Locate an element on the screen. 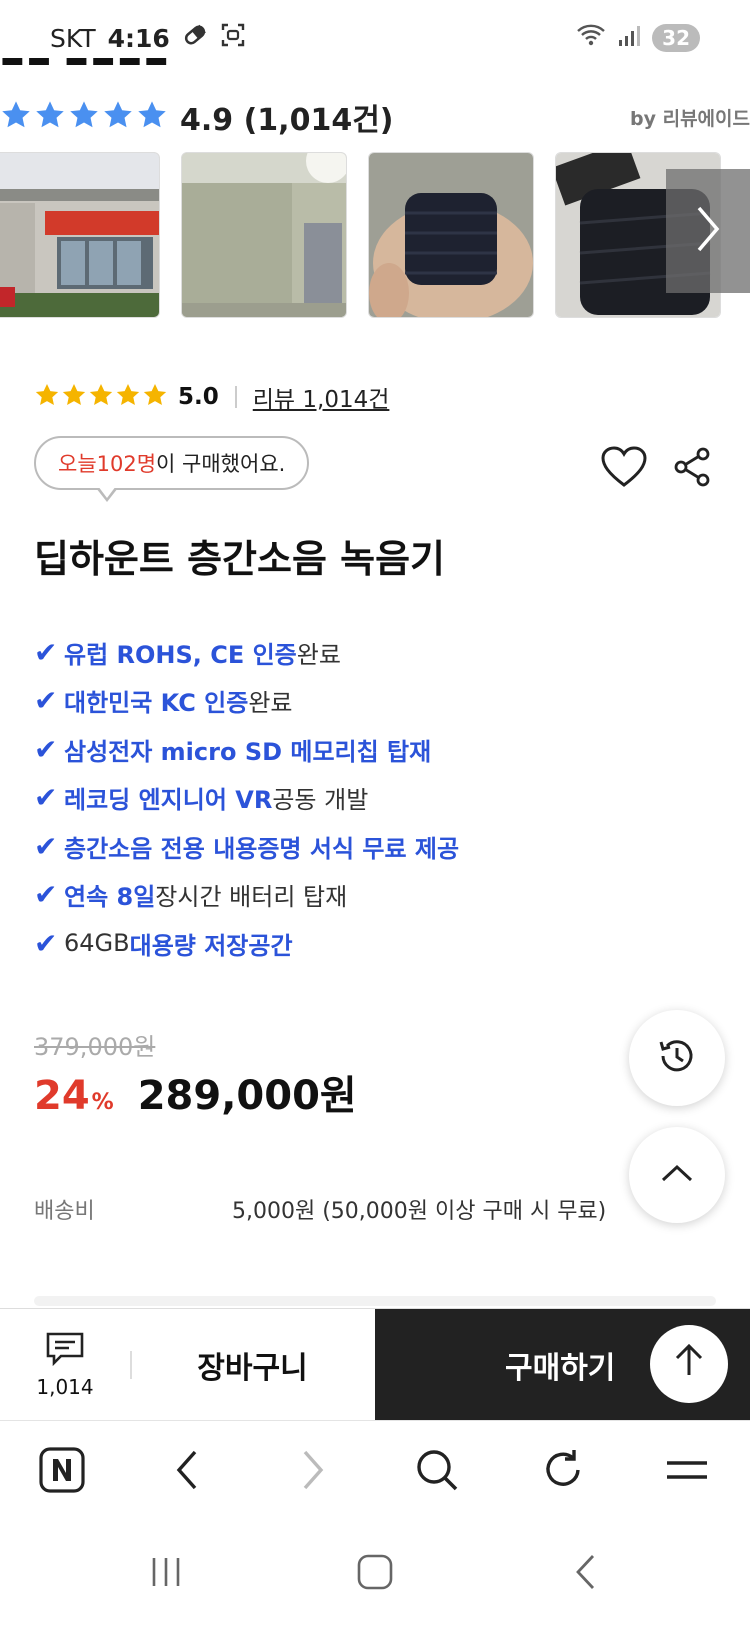 The width and height of the screenshot is (750, 1625). product-score: 5.0 is located at coordinates (198, 397).